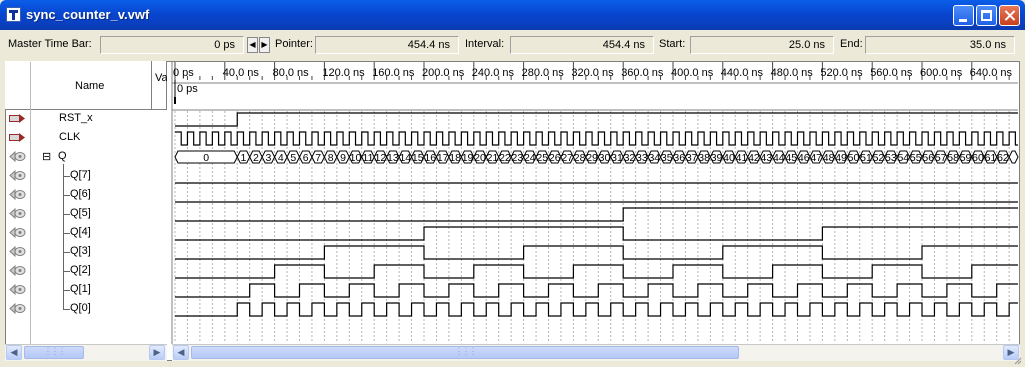 Image resolution: width=1025 pixels, height=367 pixels. I want to click on bus-value: 30, so click(605, 158).